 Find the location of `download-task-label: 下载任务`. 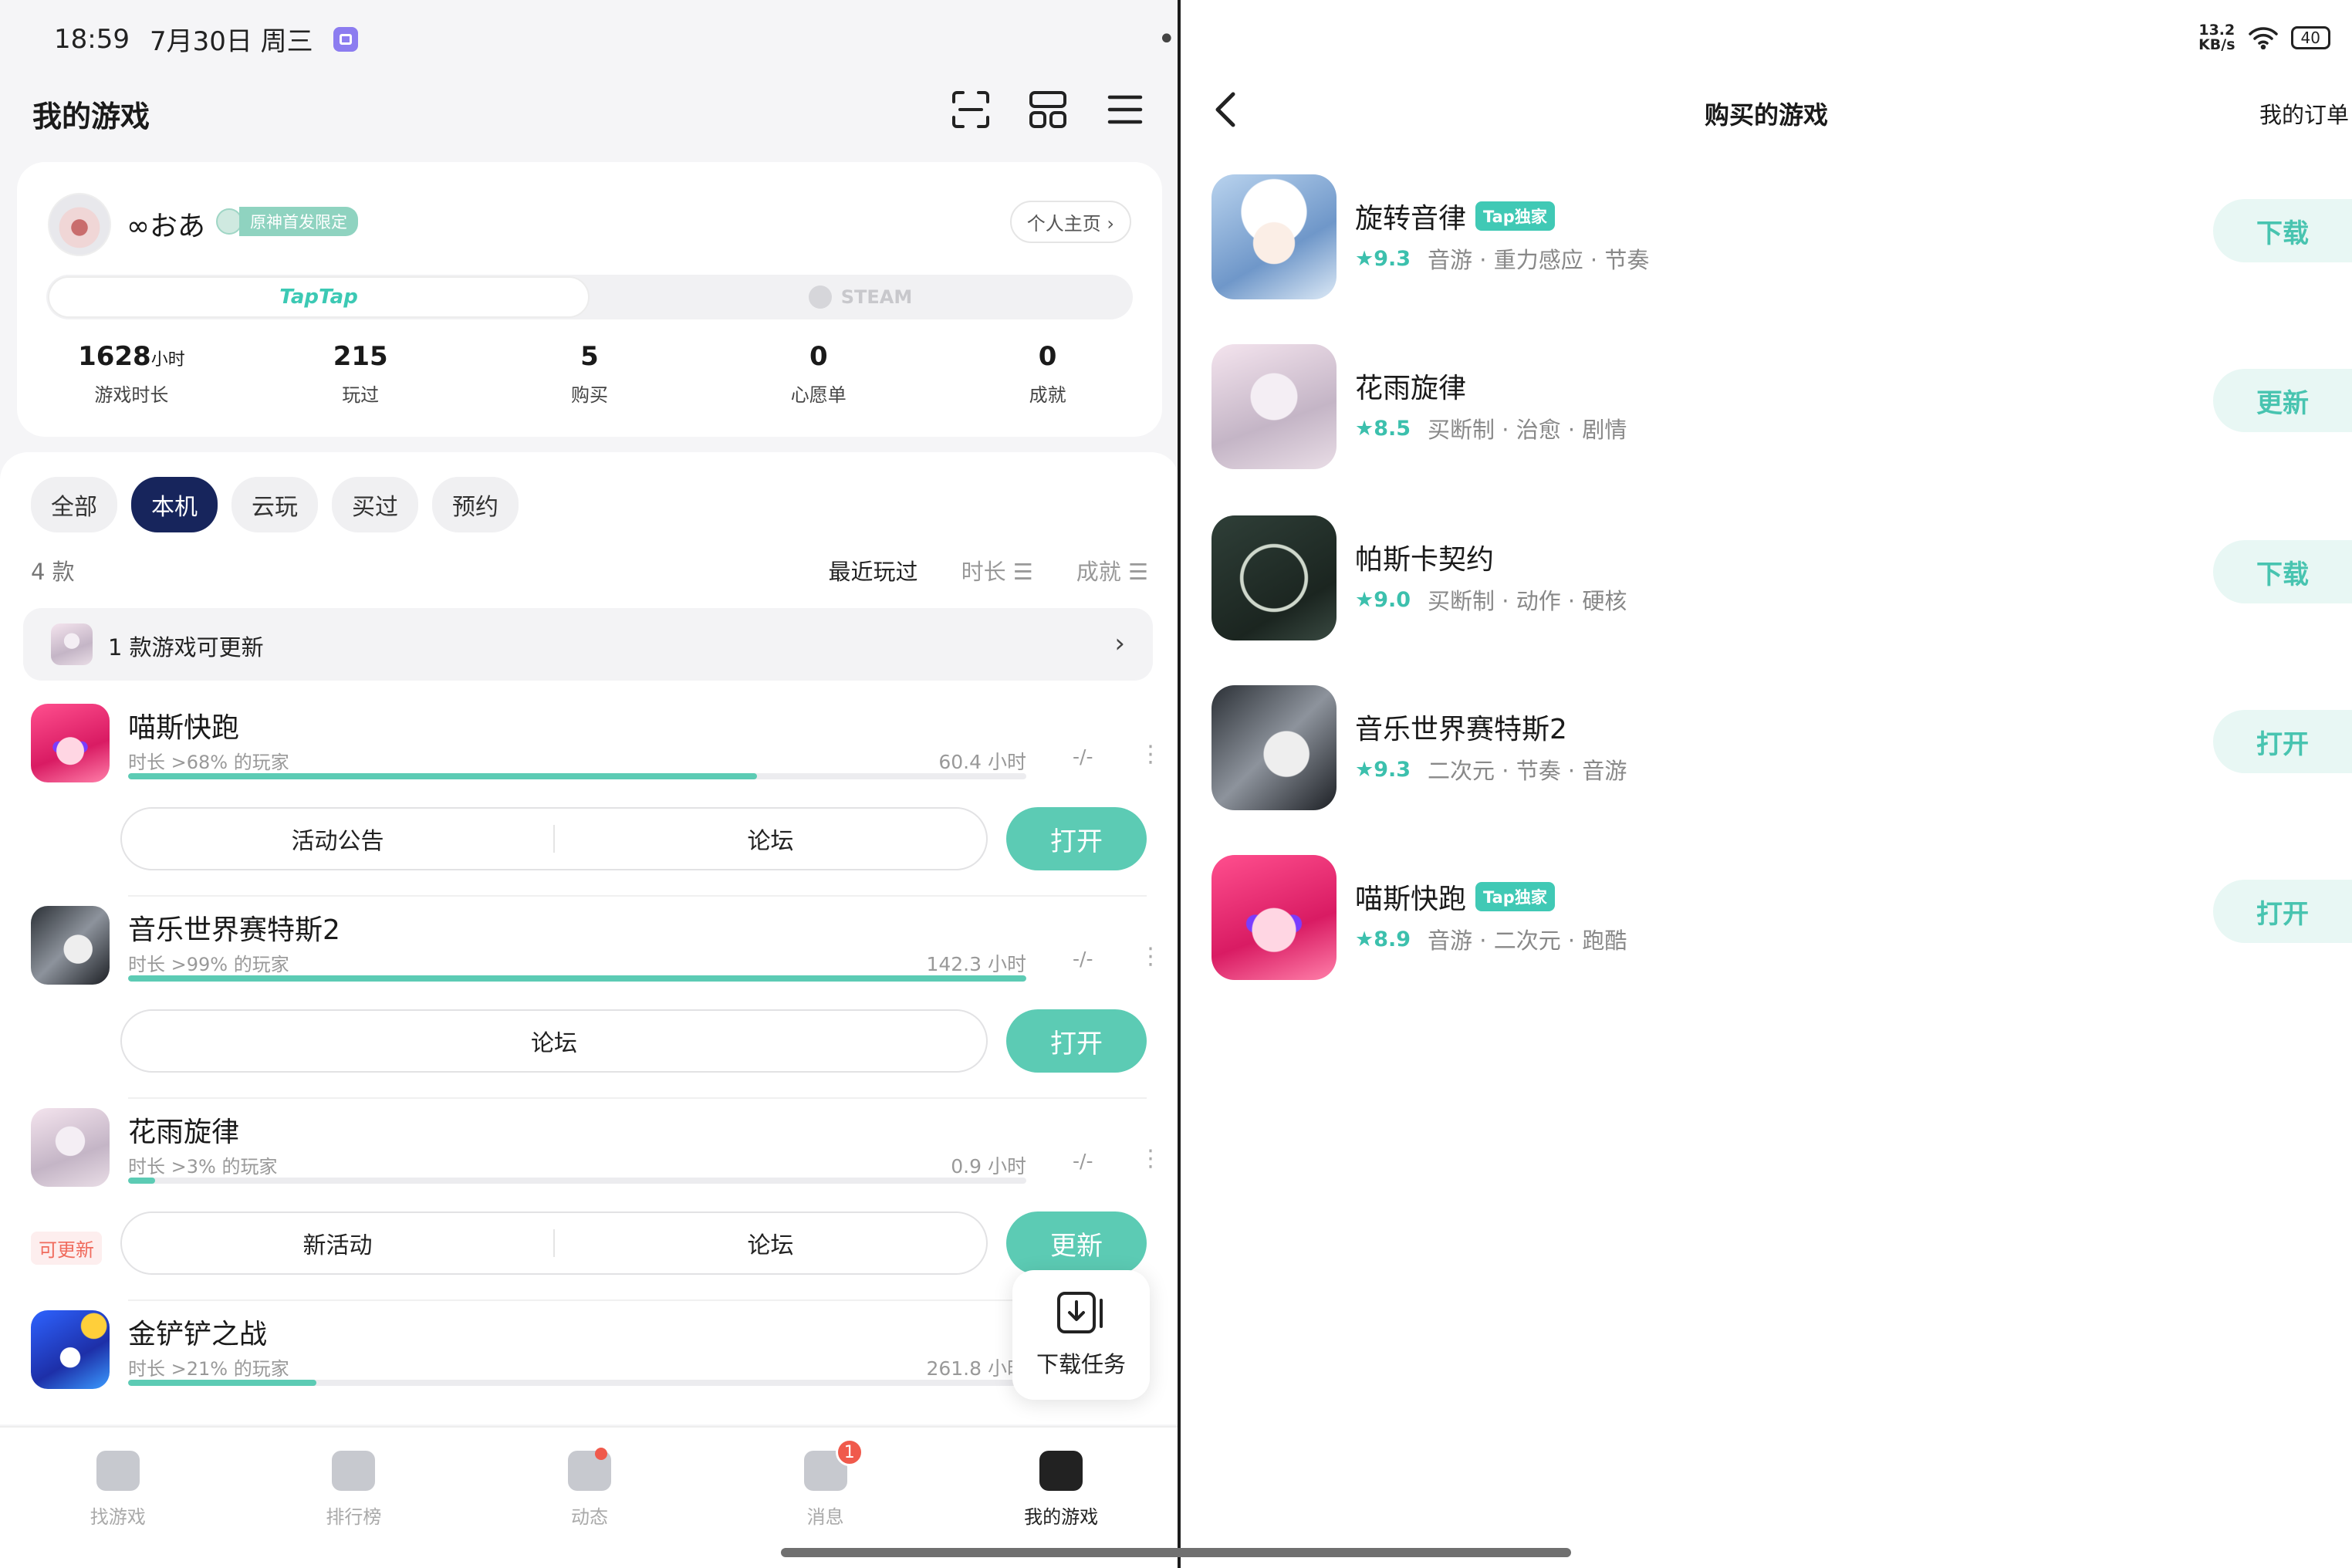

download-task-label: 下载任务 is located at coordinates (1081, 1364).